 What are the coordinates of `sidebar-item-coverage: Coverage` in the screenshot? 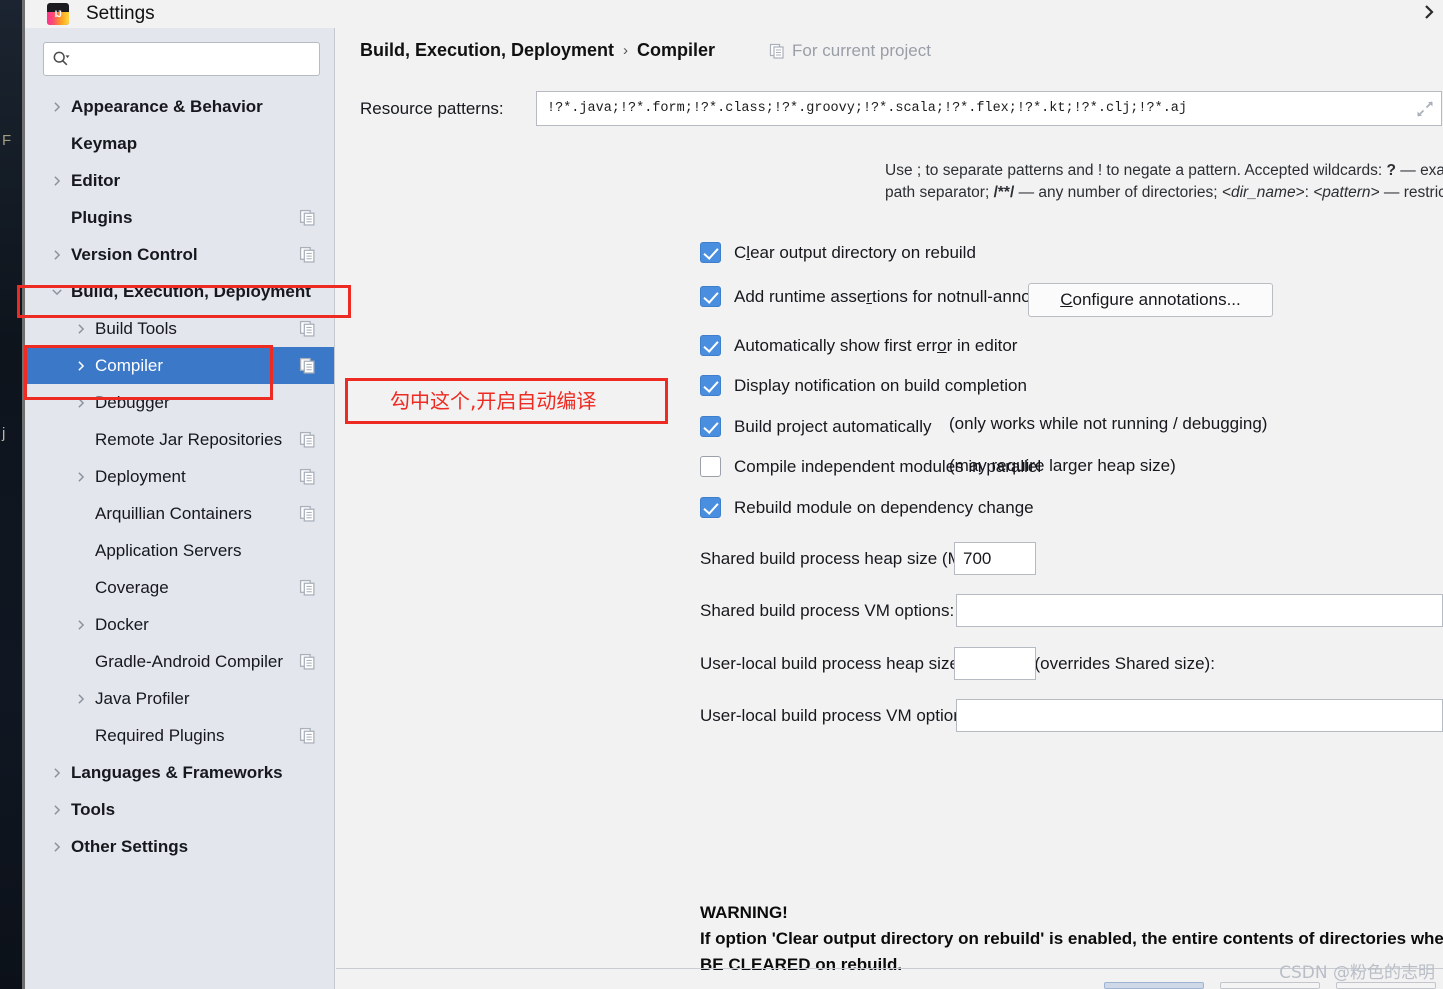 It's located at (179, 587).